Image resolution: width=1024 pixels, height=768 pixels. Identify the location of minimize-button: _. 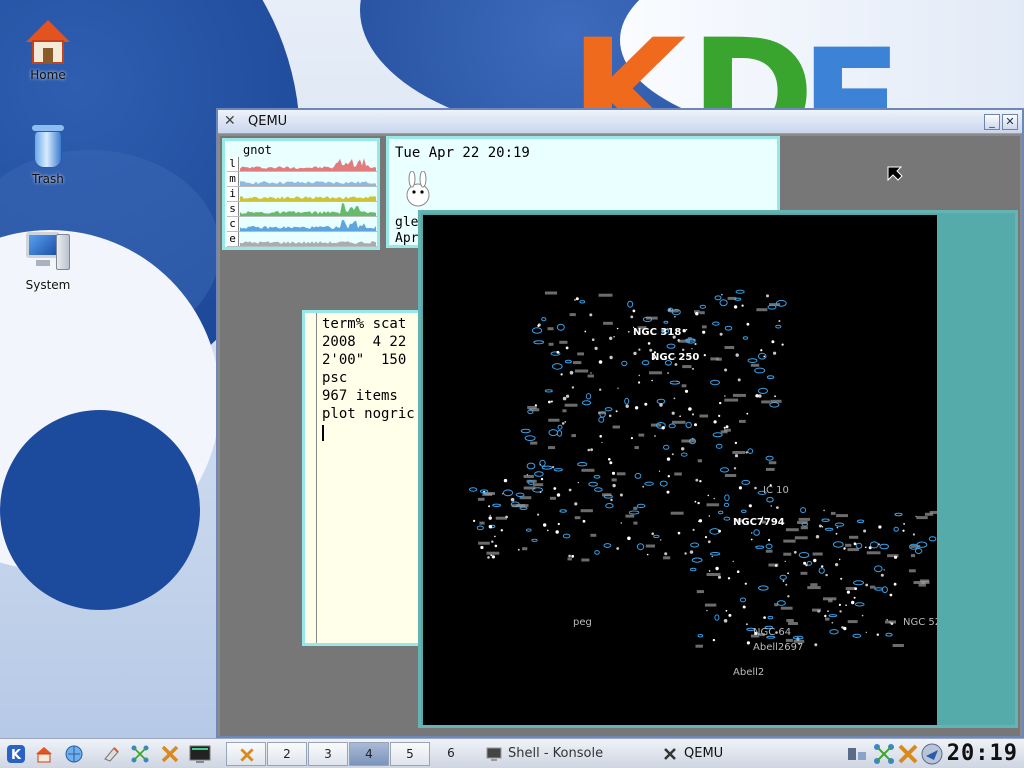
(992, 122).